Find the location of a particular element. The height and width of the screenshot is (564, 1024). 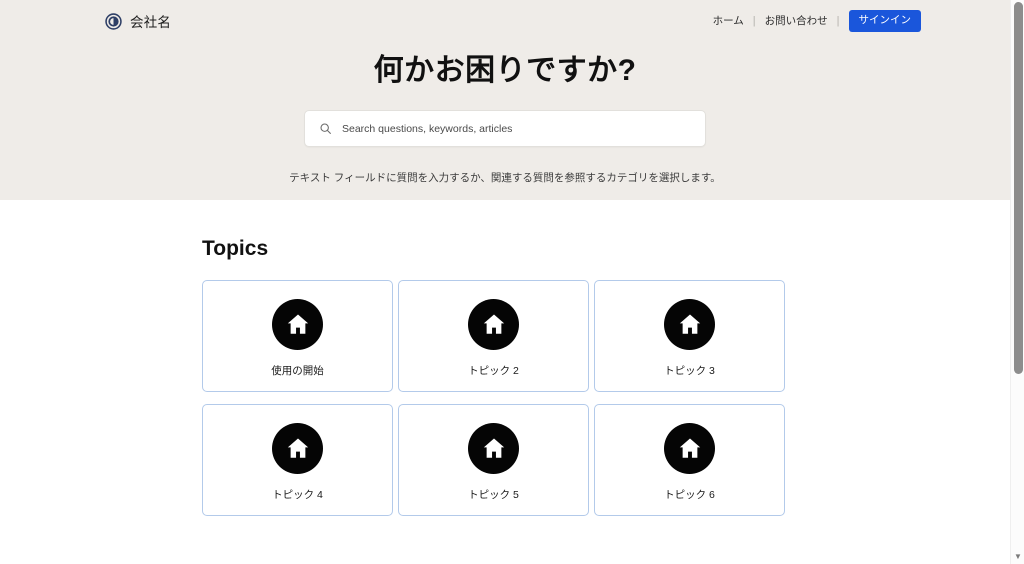

header-nav: ホーム | お問い合わせ | サインイン is located at coordinates (817, 21).